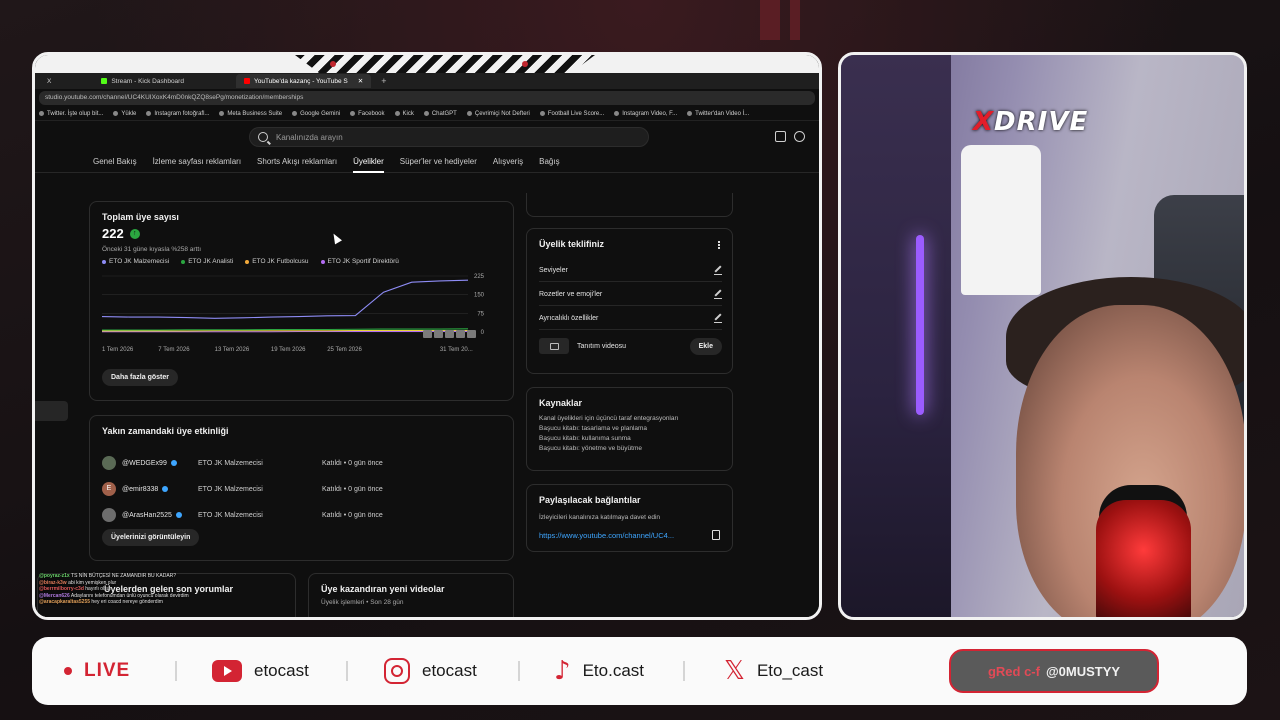  I want to click on promo-video-row: Tanıtım videosu Ekle, so click(630, 346).